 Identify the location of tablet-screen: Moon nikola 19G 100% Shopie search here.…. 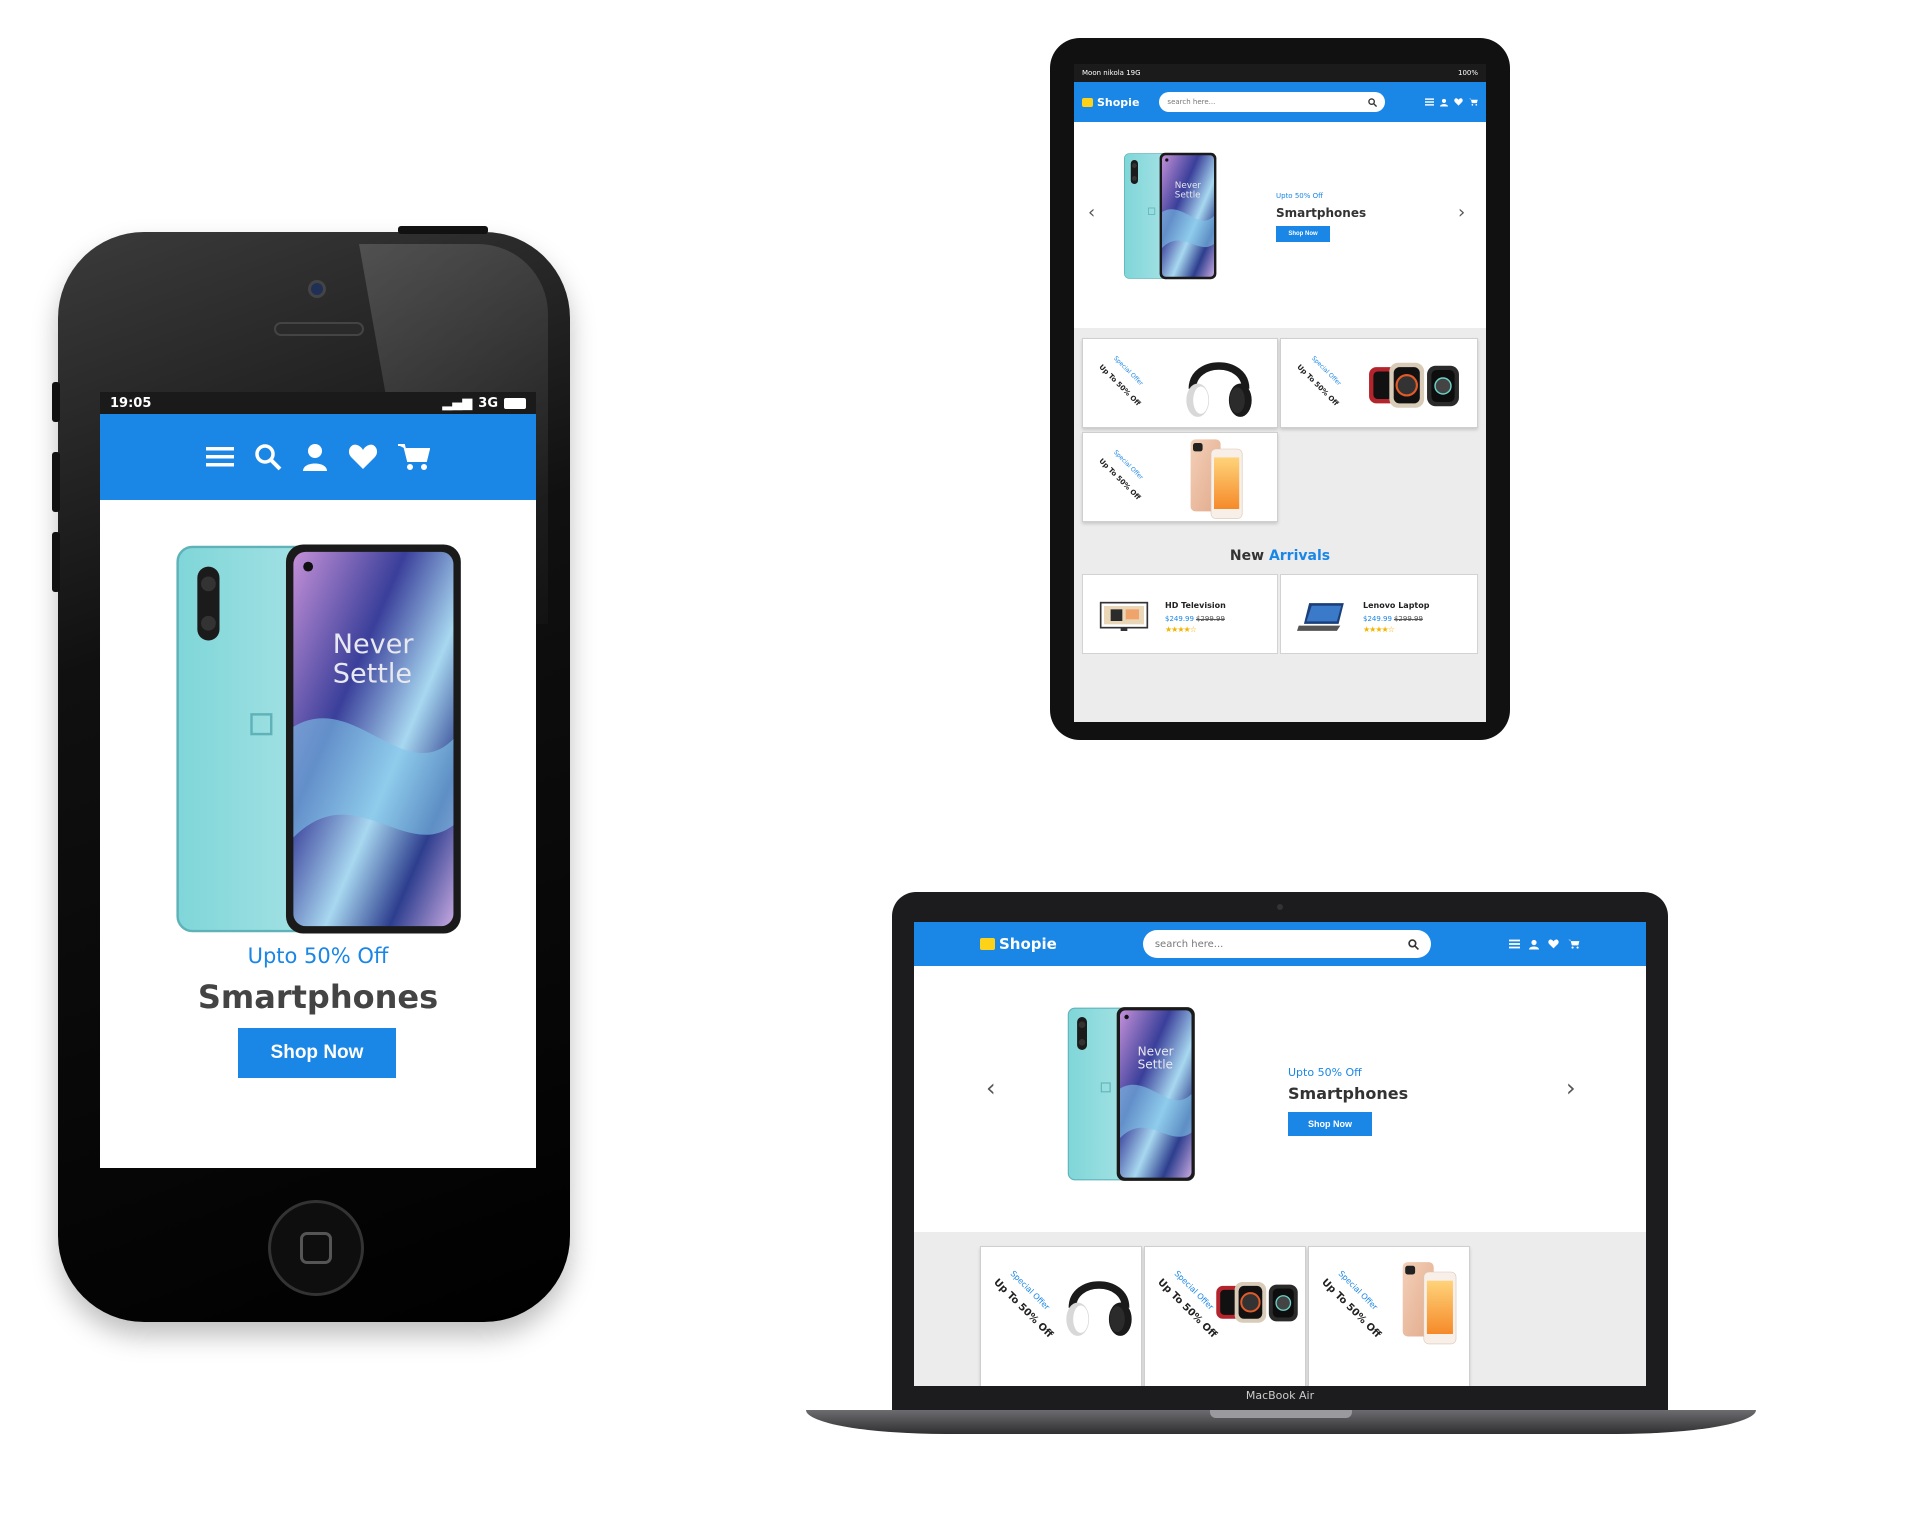
(1280, 393).